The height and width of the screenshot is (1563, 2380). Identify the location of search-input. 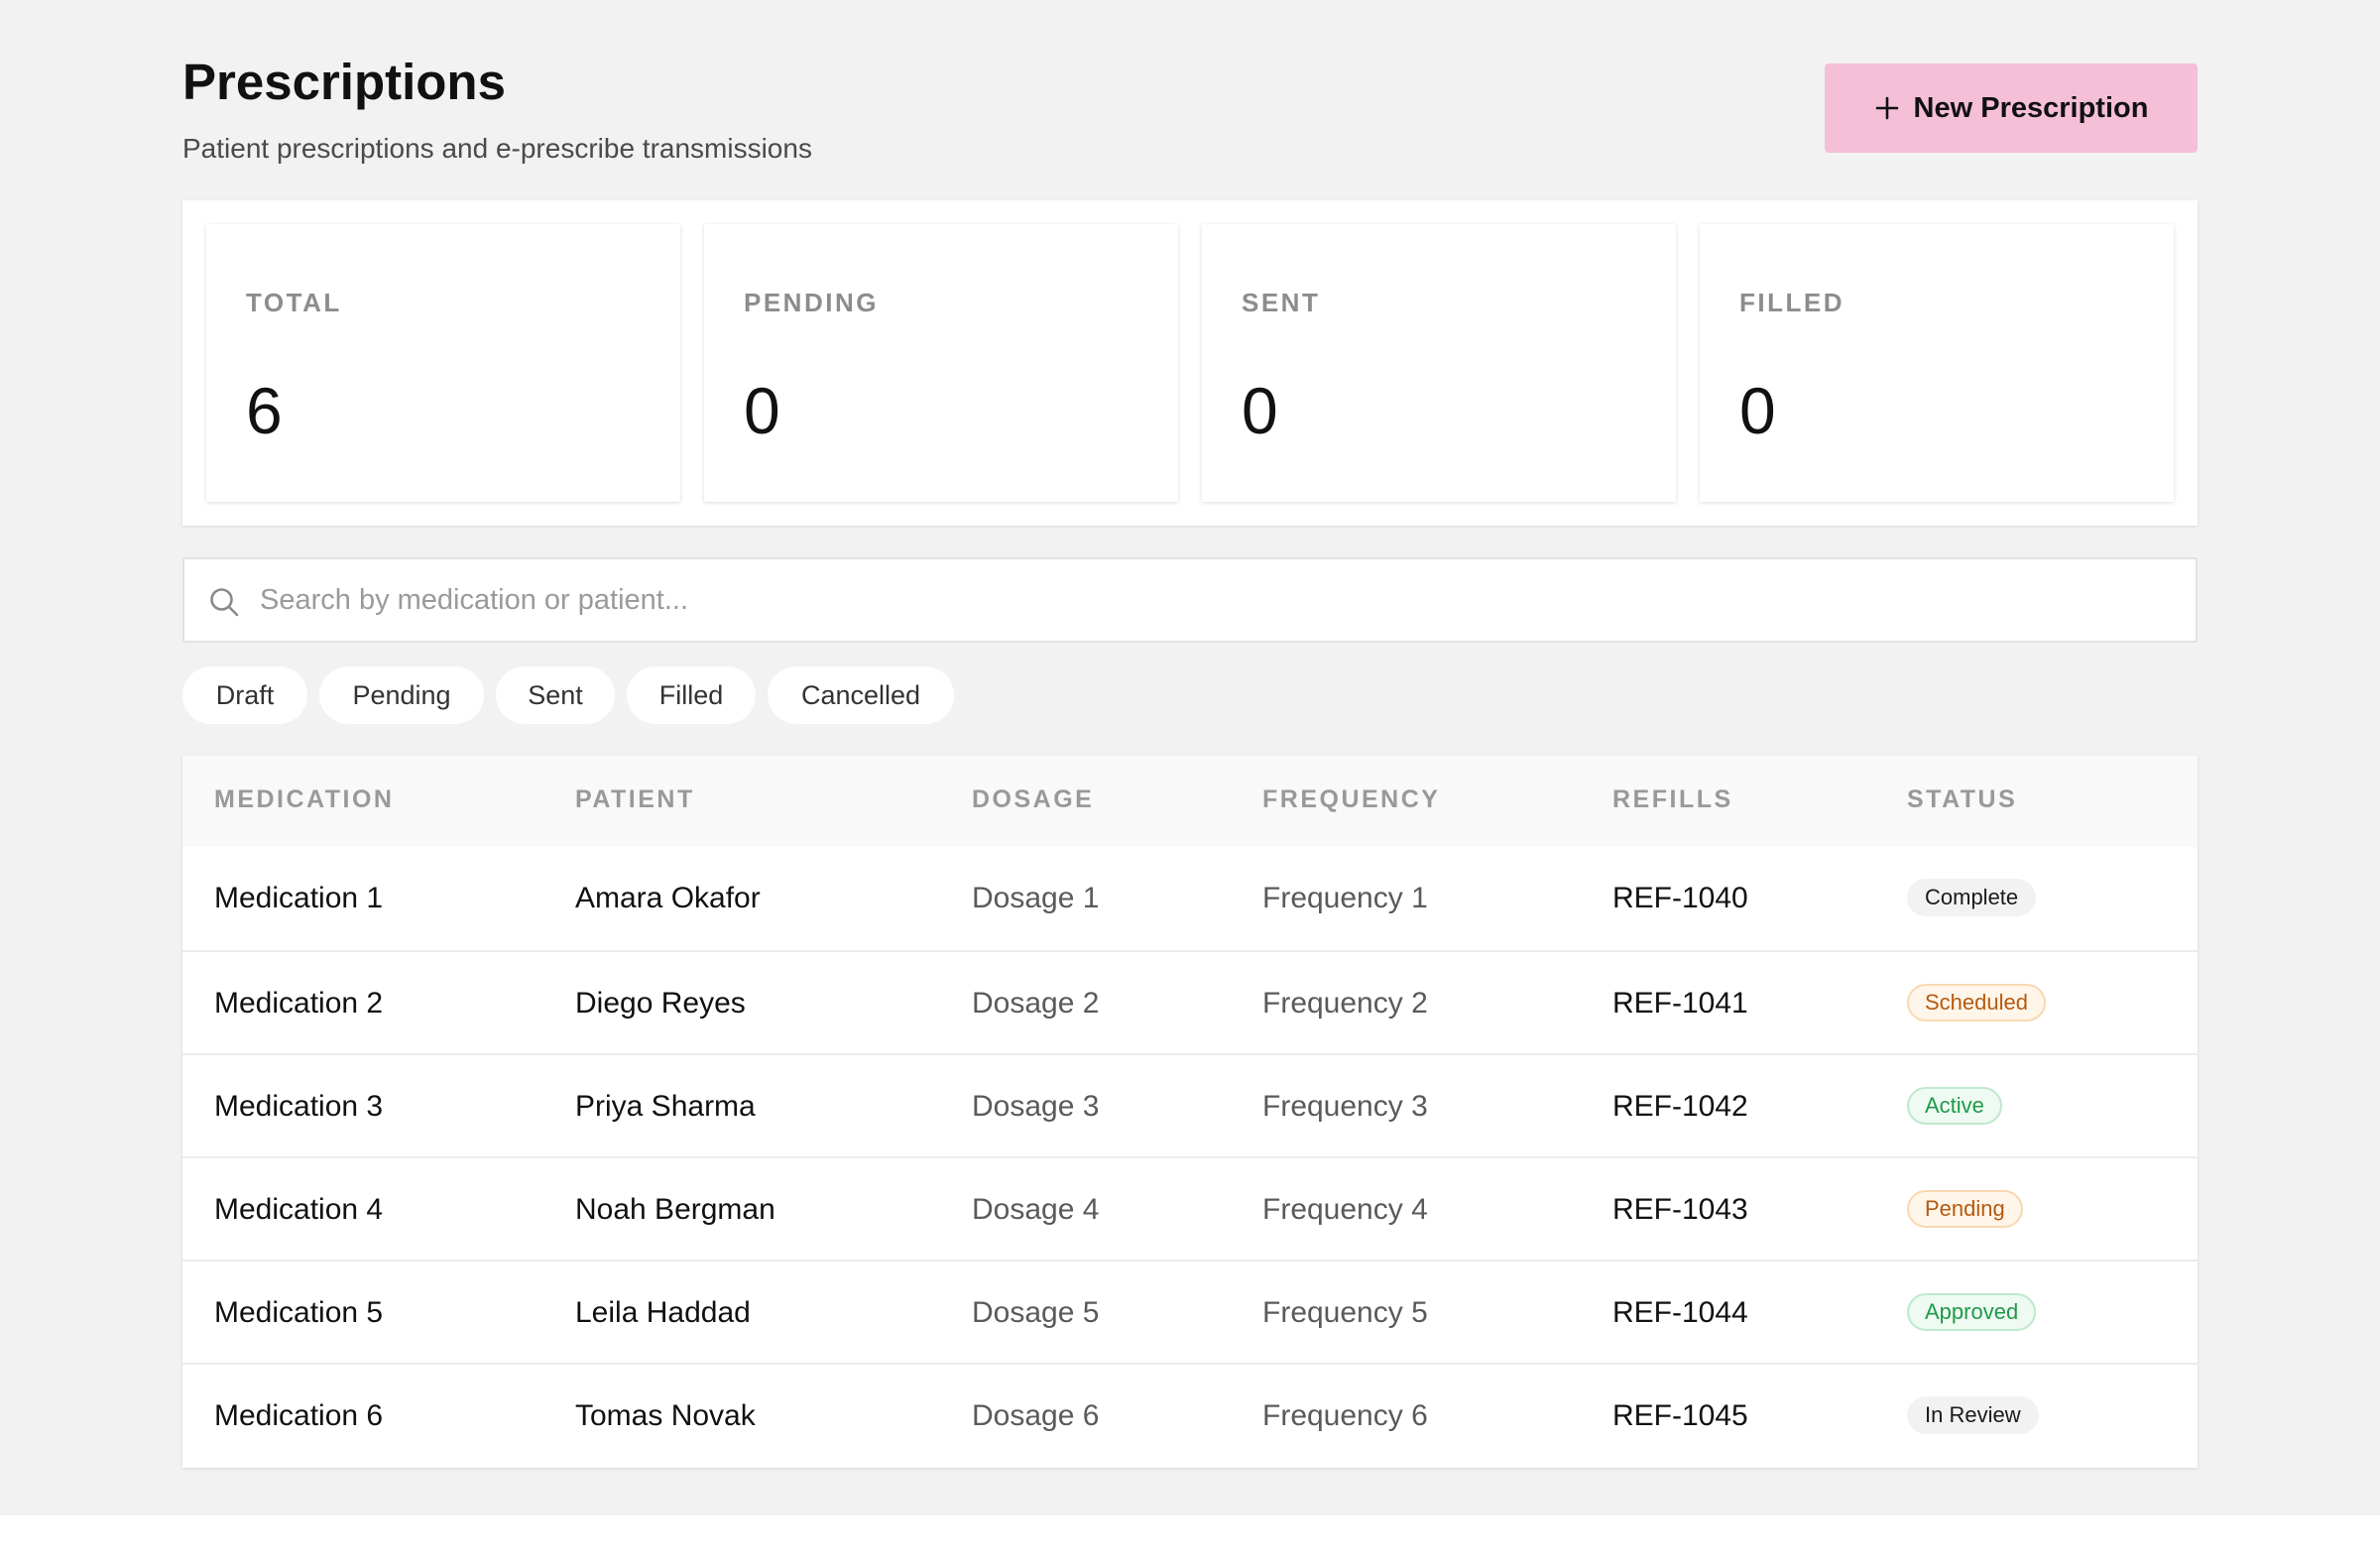
(1202, 600).